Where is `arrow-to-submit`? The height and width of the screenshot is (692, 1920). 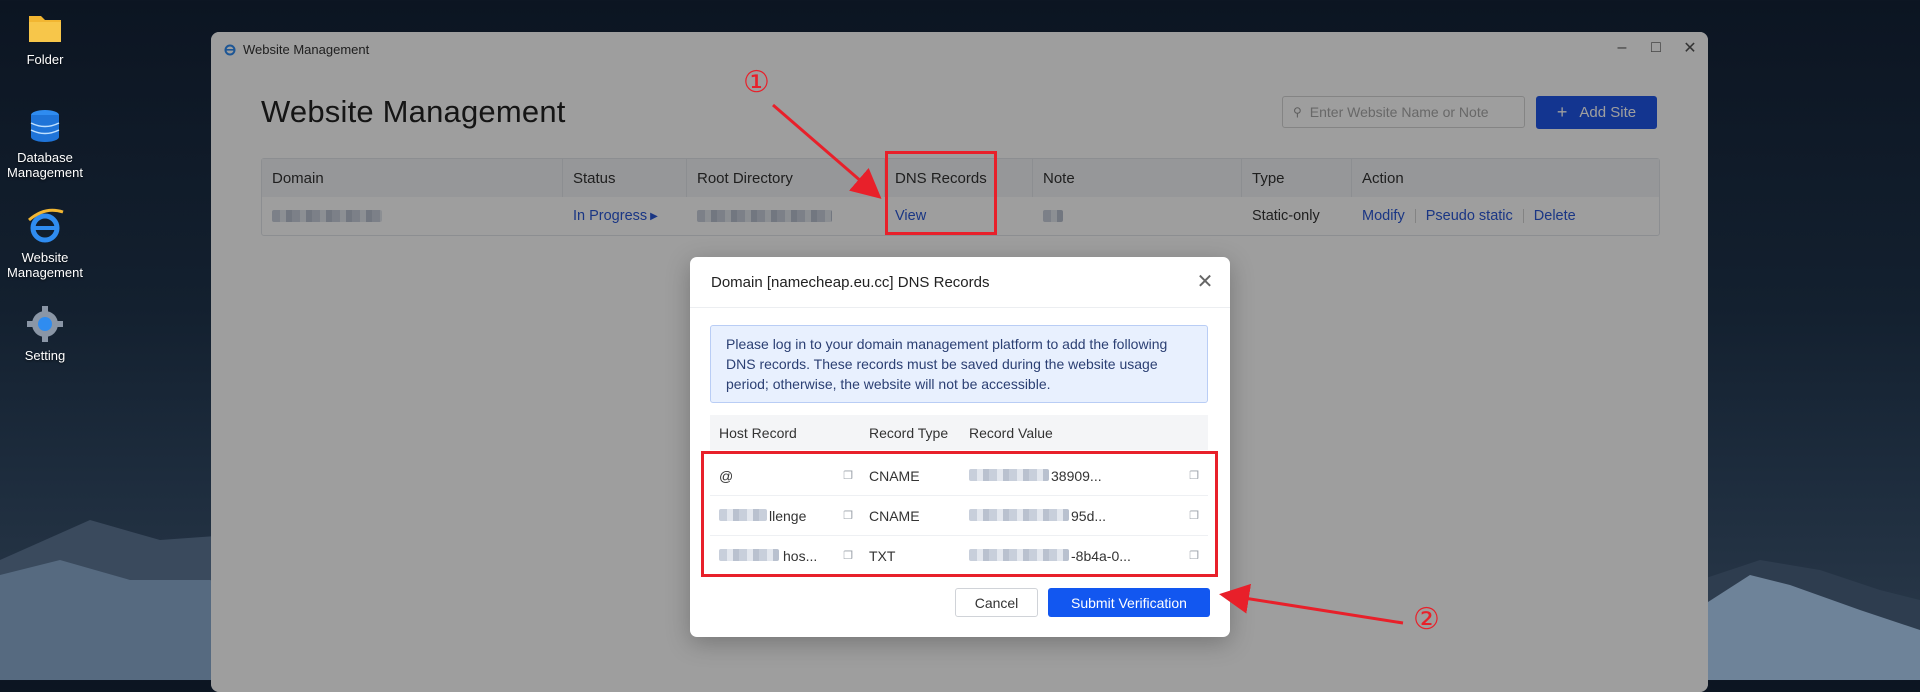 arrow-to-submit is located at coordinates (1311, 604).